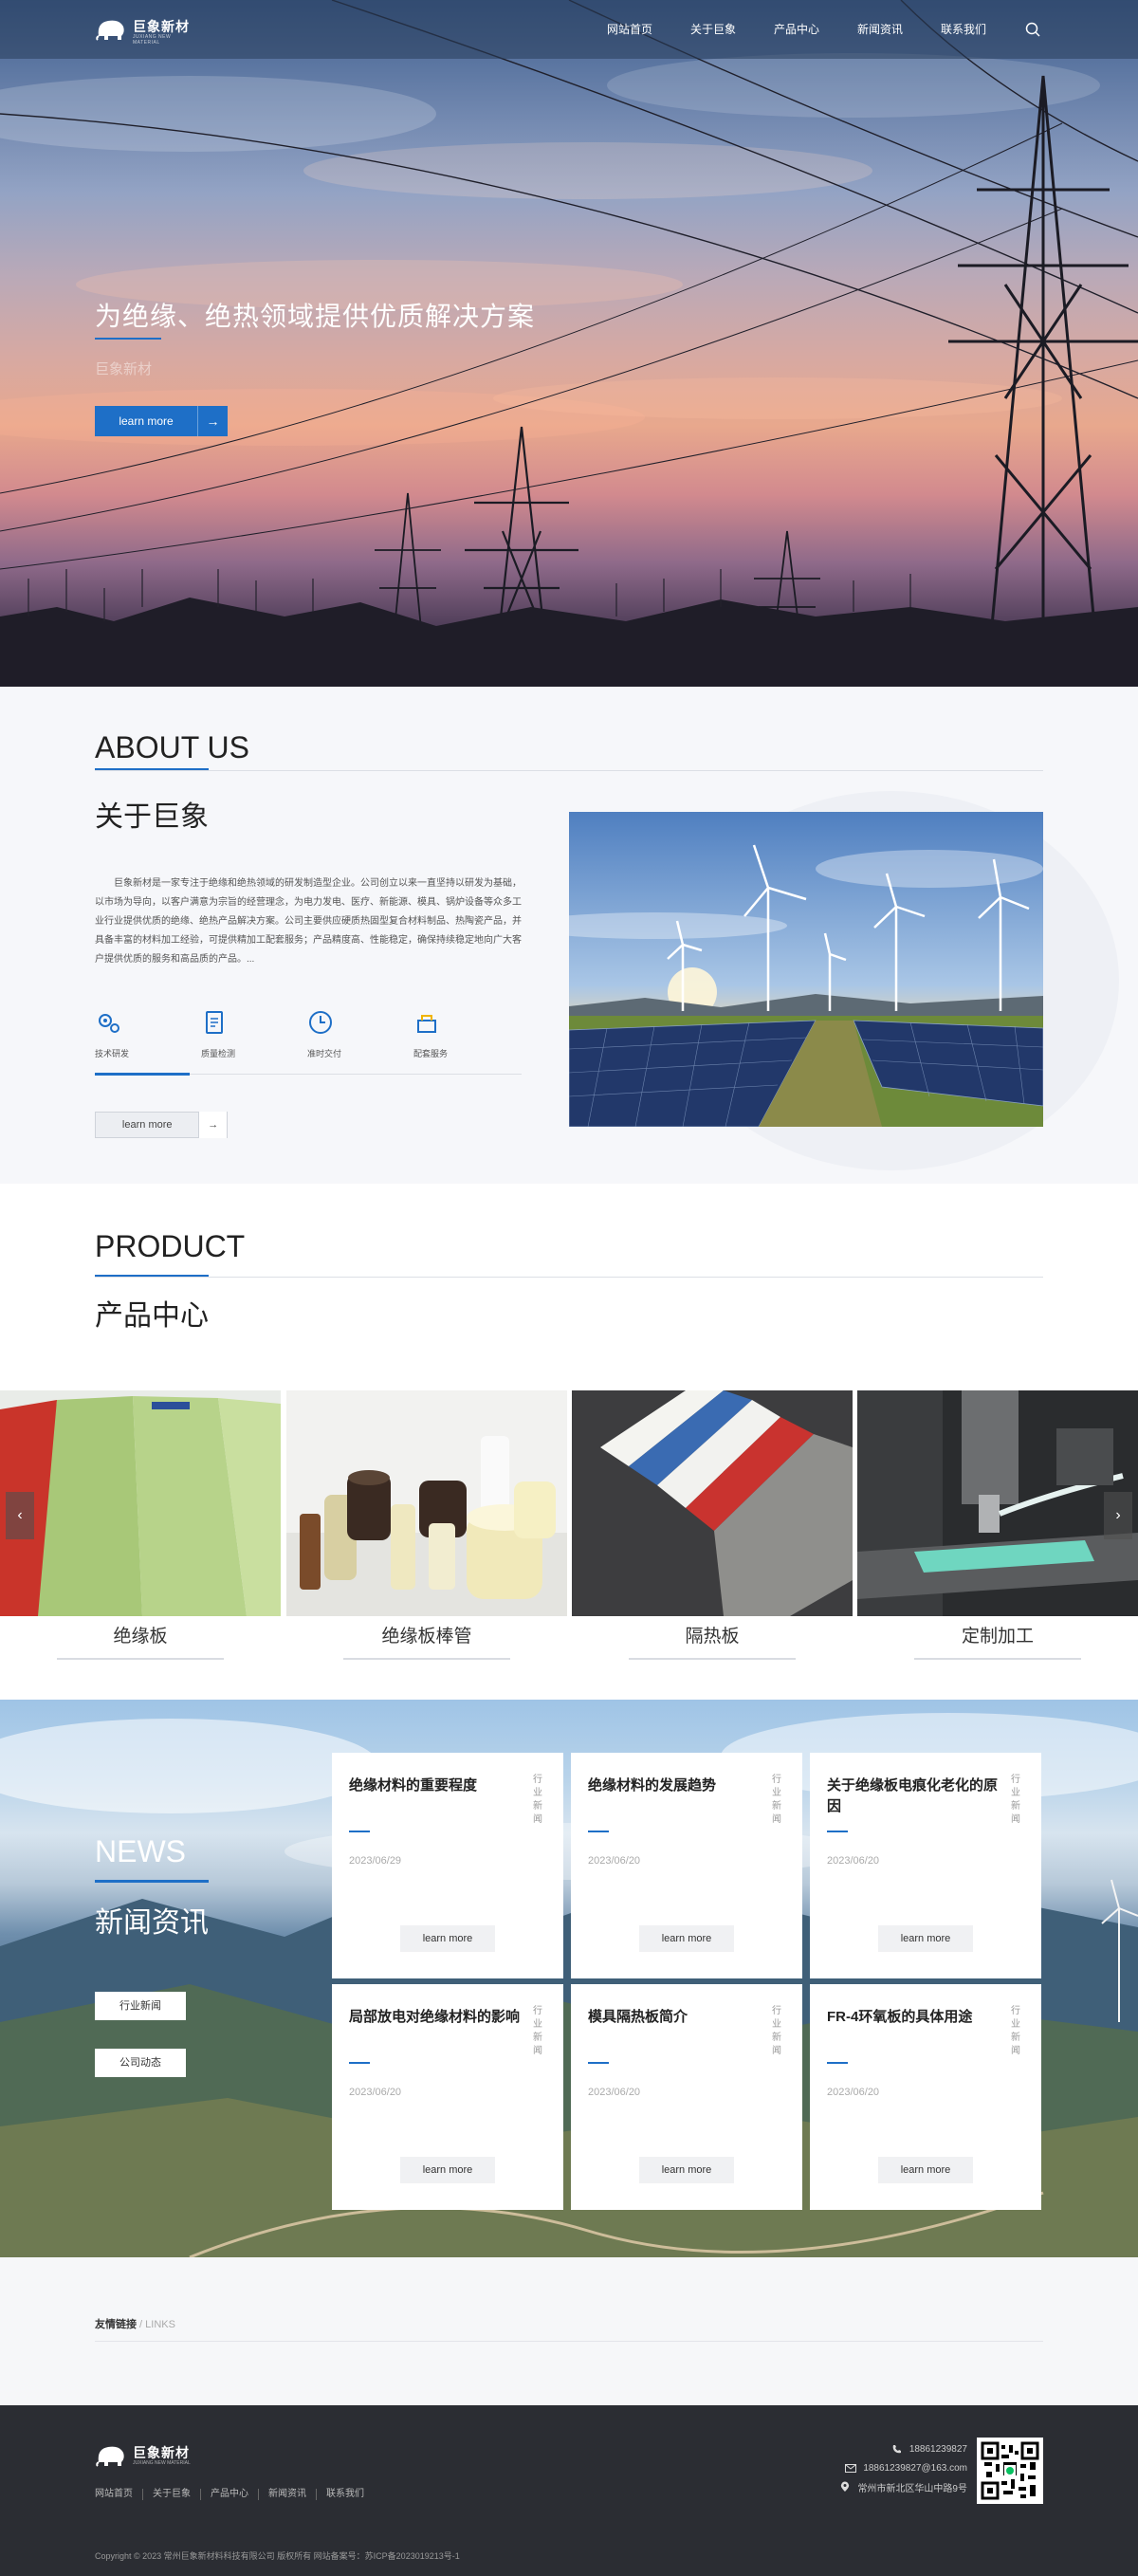 This screenshot has width=1138, height=2576. I want to click on footer-logo: 巨象新材 JUXIANG NEW MATERIAL, so click(147, 2454).